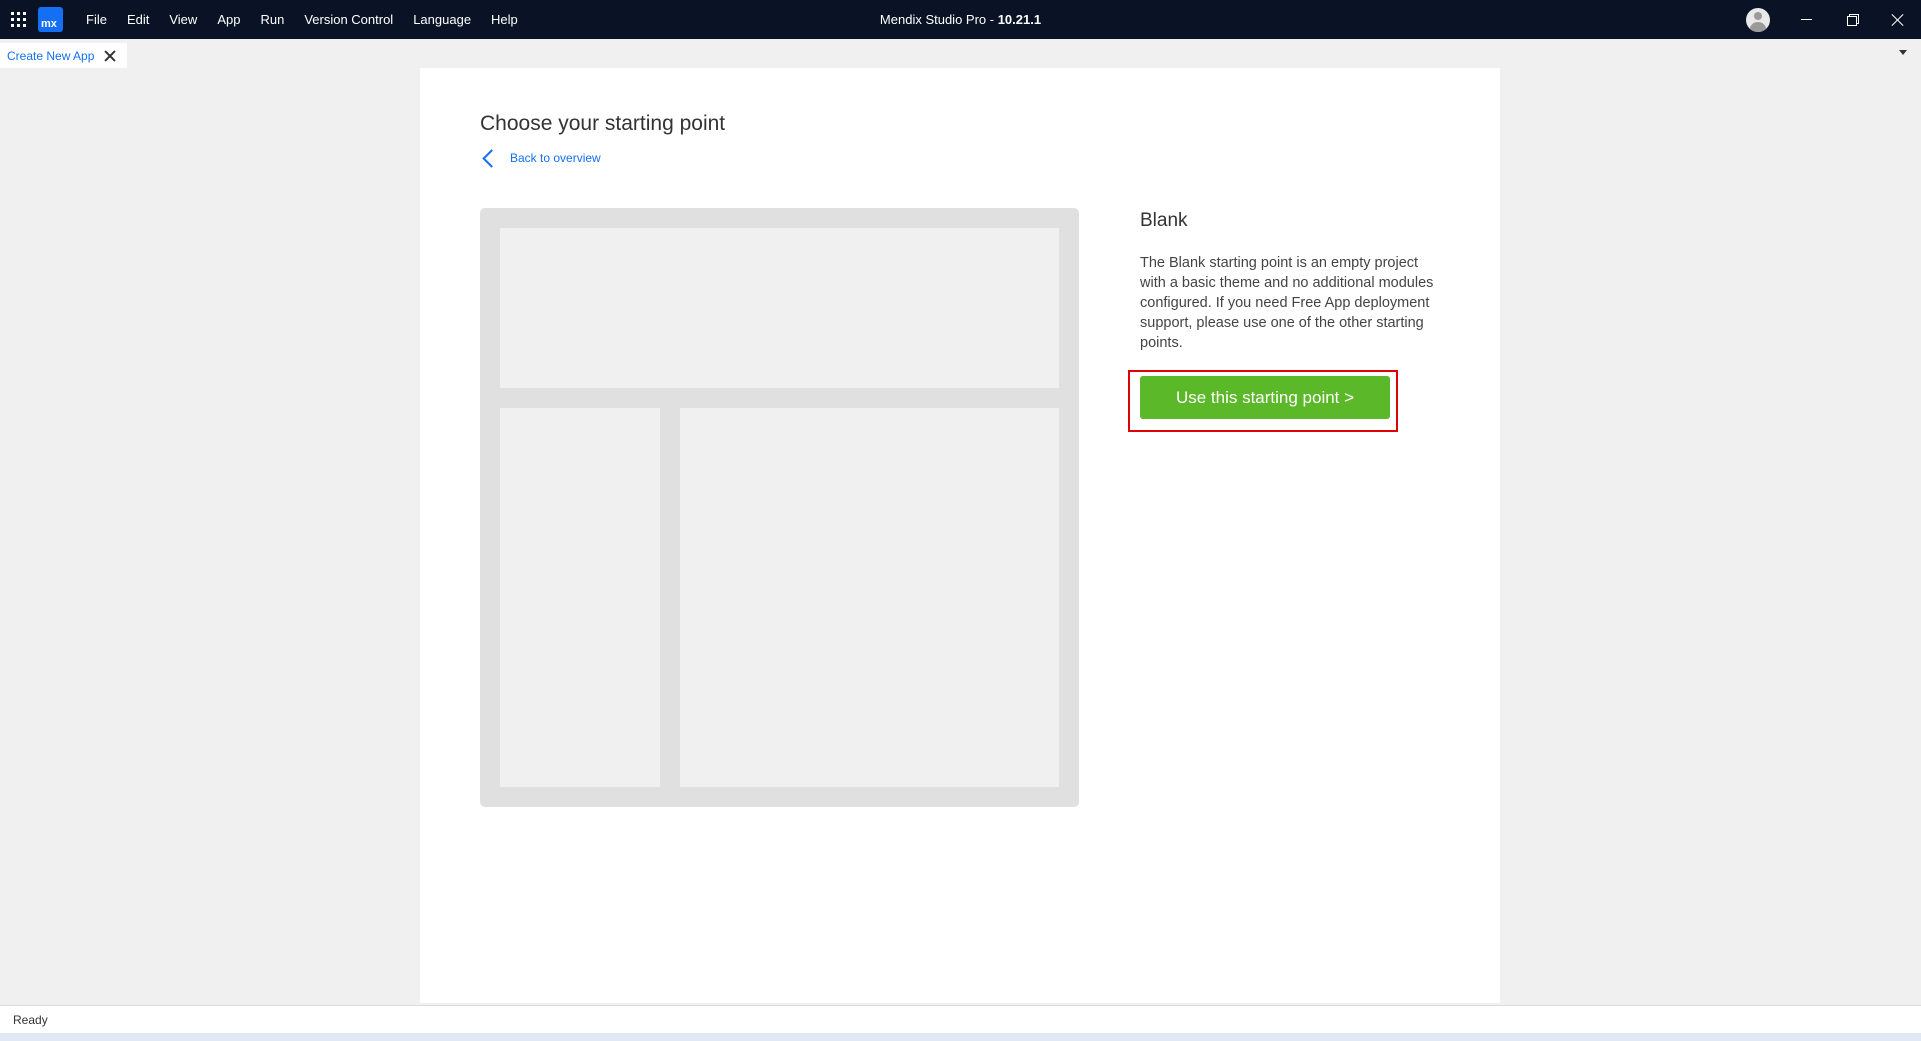 This screenshot has width=1921, height=1041. Describe the element at coordinates (1903, 52) in the screenshot. I see `tab-overflow-chevron-down-icon` at that location.